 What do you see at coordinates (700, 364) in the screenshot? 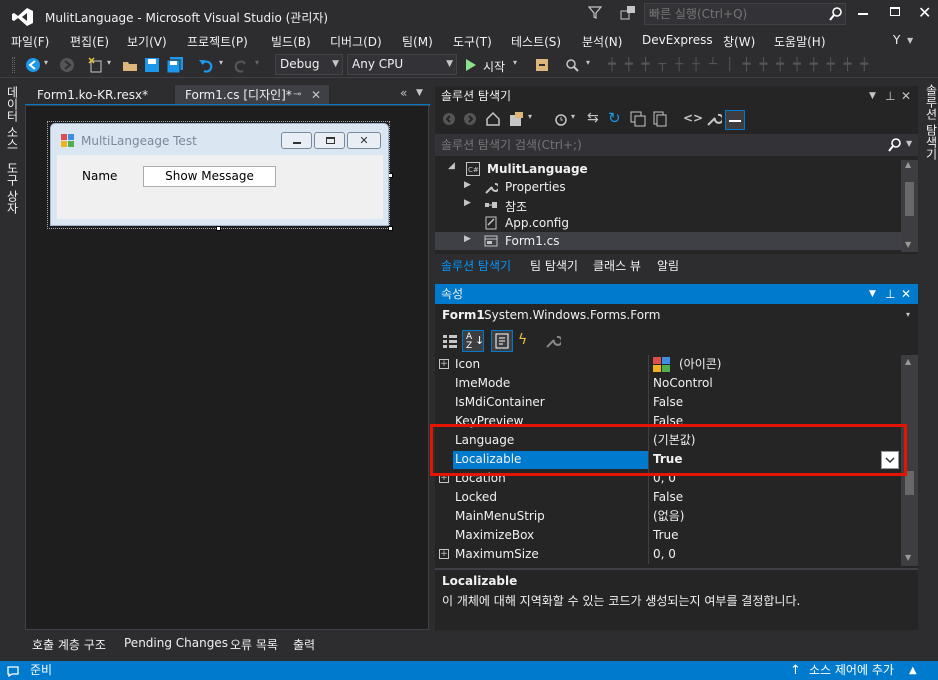
I see `property-value: (아이콘)` at bounding box center [700, 364].